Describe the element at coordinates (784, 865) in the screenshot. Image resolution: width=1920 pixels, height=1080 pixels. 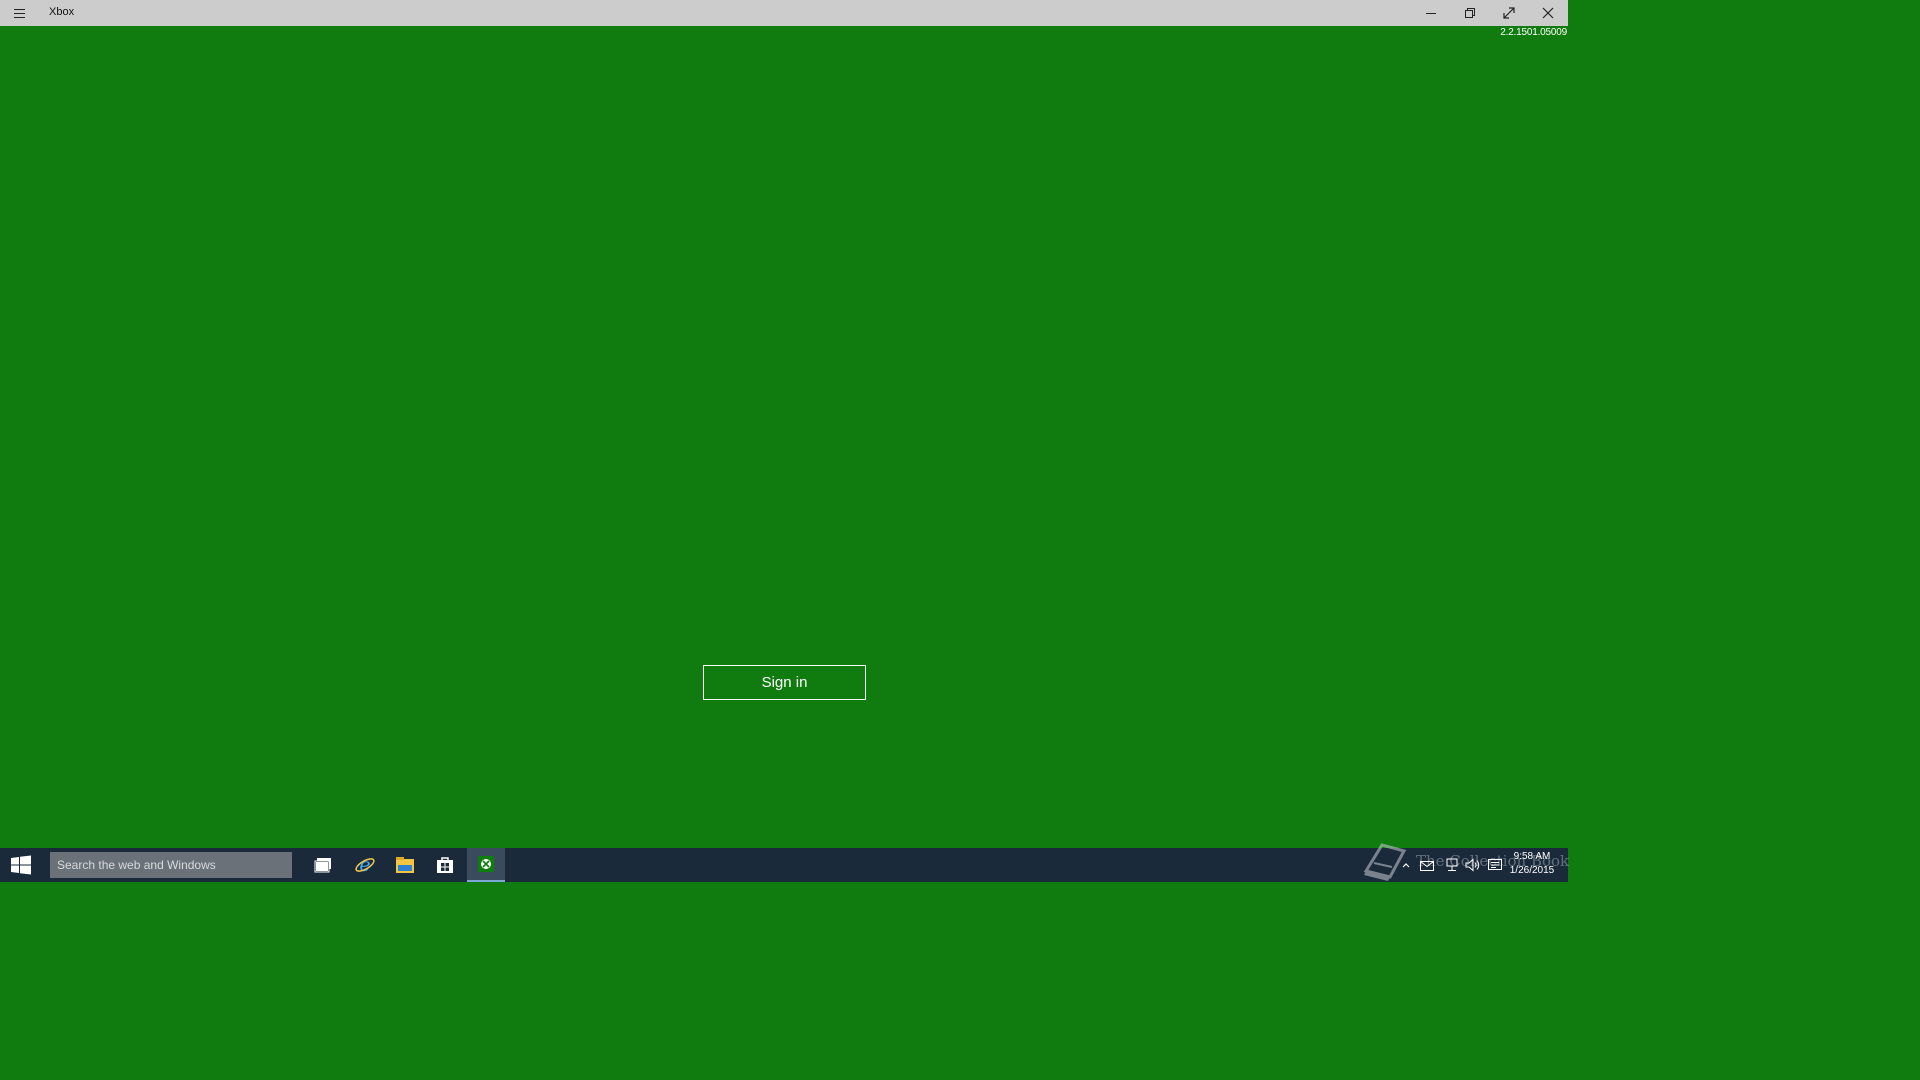
I see `taskbar: e` at that location.